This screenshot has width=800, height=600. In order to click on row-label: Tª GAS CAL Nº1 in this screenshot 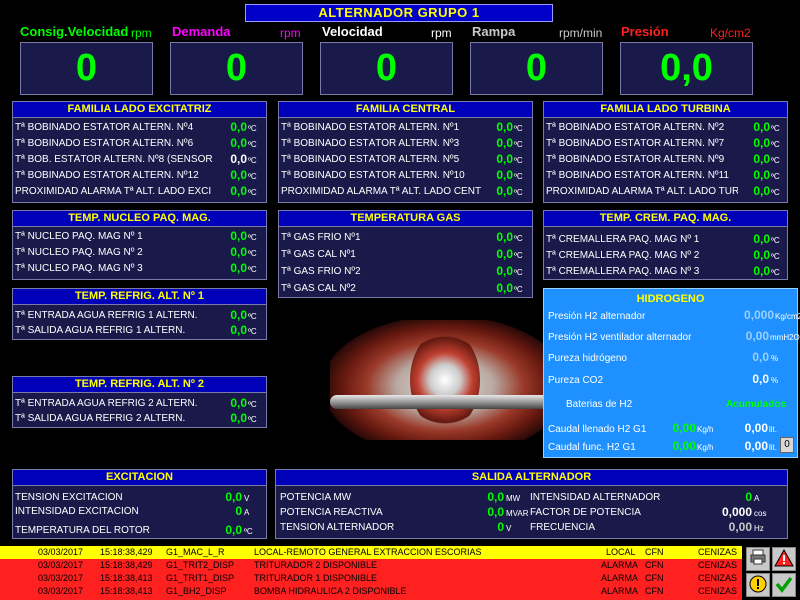, I will do `click(318, 254)`.